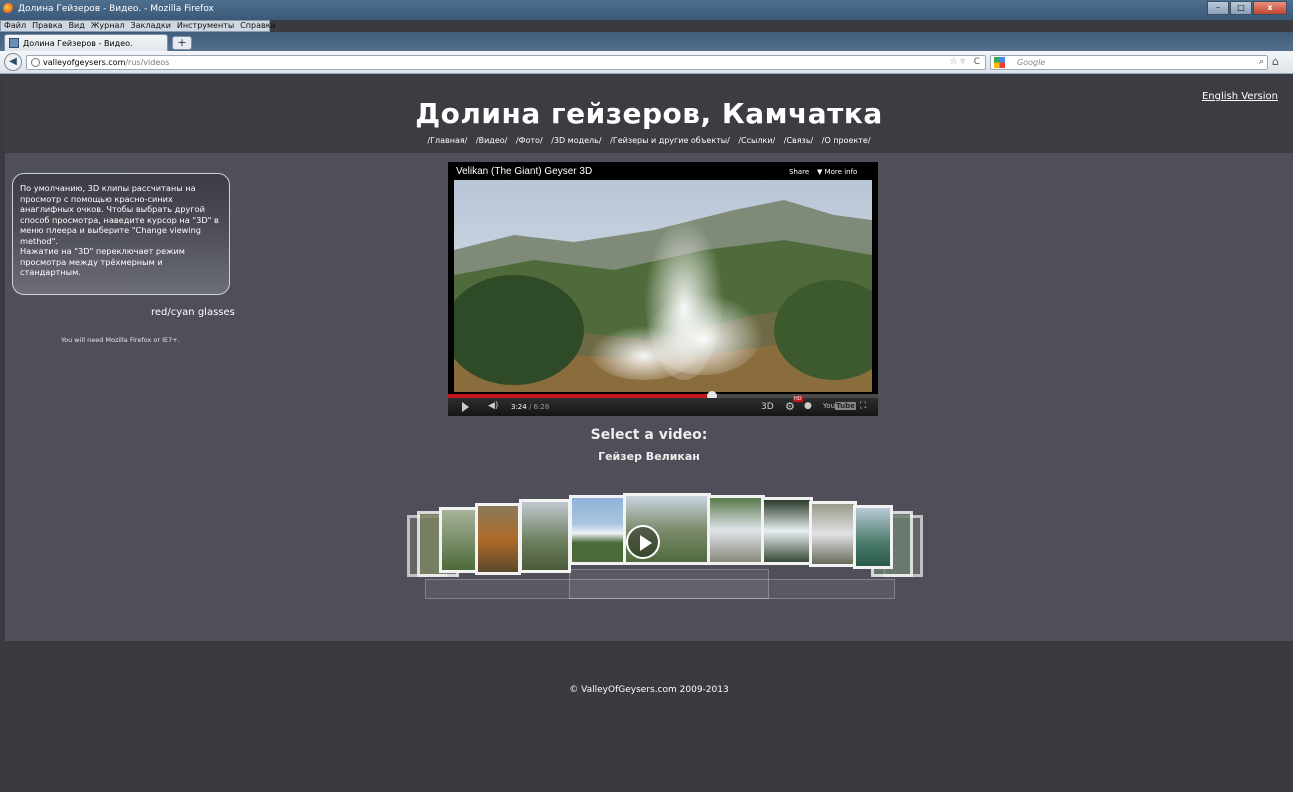  Describe the element at coordinates (670, 140) in the screenshot. I see `nav-geysers: /Гейзеры и другие объекты/` at that location.